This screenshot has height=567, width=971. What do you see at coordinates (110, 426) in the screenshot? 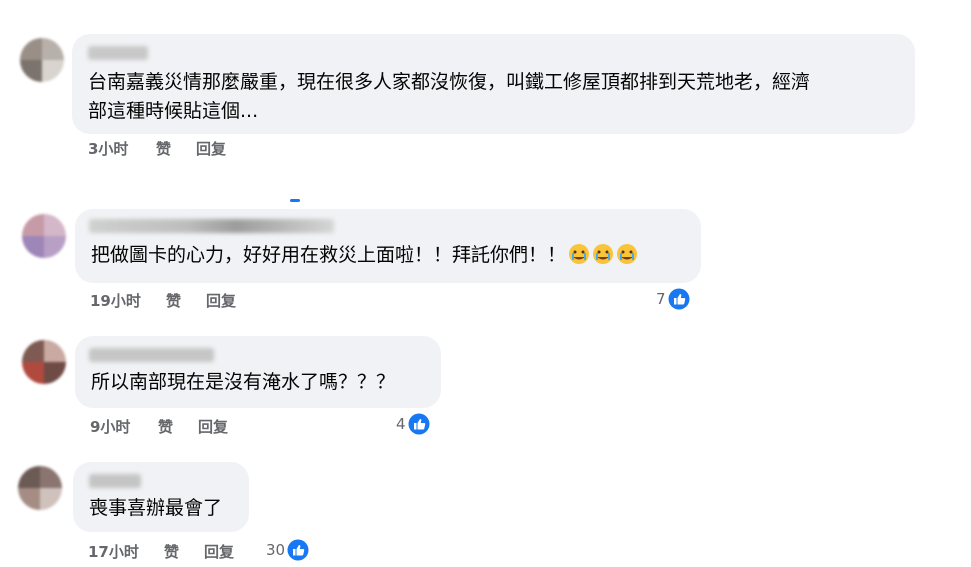
I see `timestamp: 9小时` at bounding box center [110, 426].